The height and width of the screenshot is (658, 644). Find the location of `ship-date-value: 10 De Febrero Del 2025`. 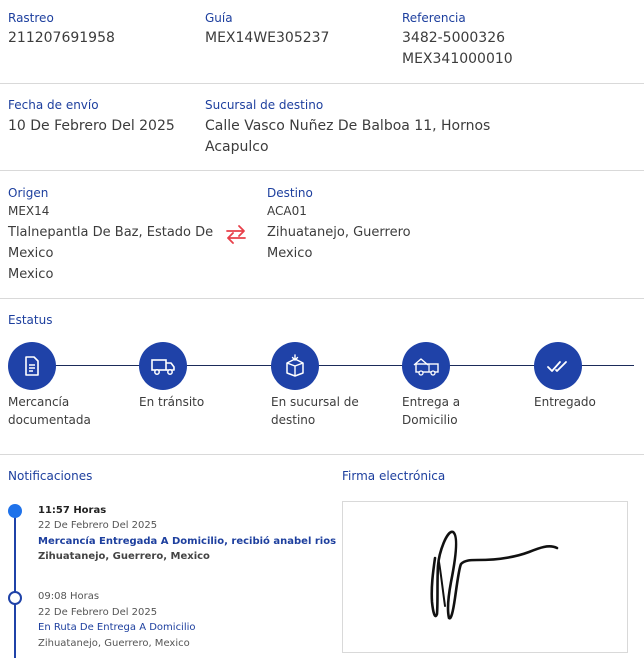

ship-date-value: 10 De Febrero Del 2025 is located at coordinates (91, 126).